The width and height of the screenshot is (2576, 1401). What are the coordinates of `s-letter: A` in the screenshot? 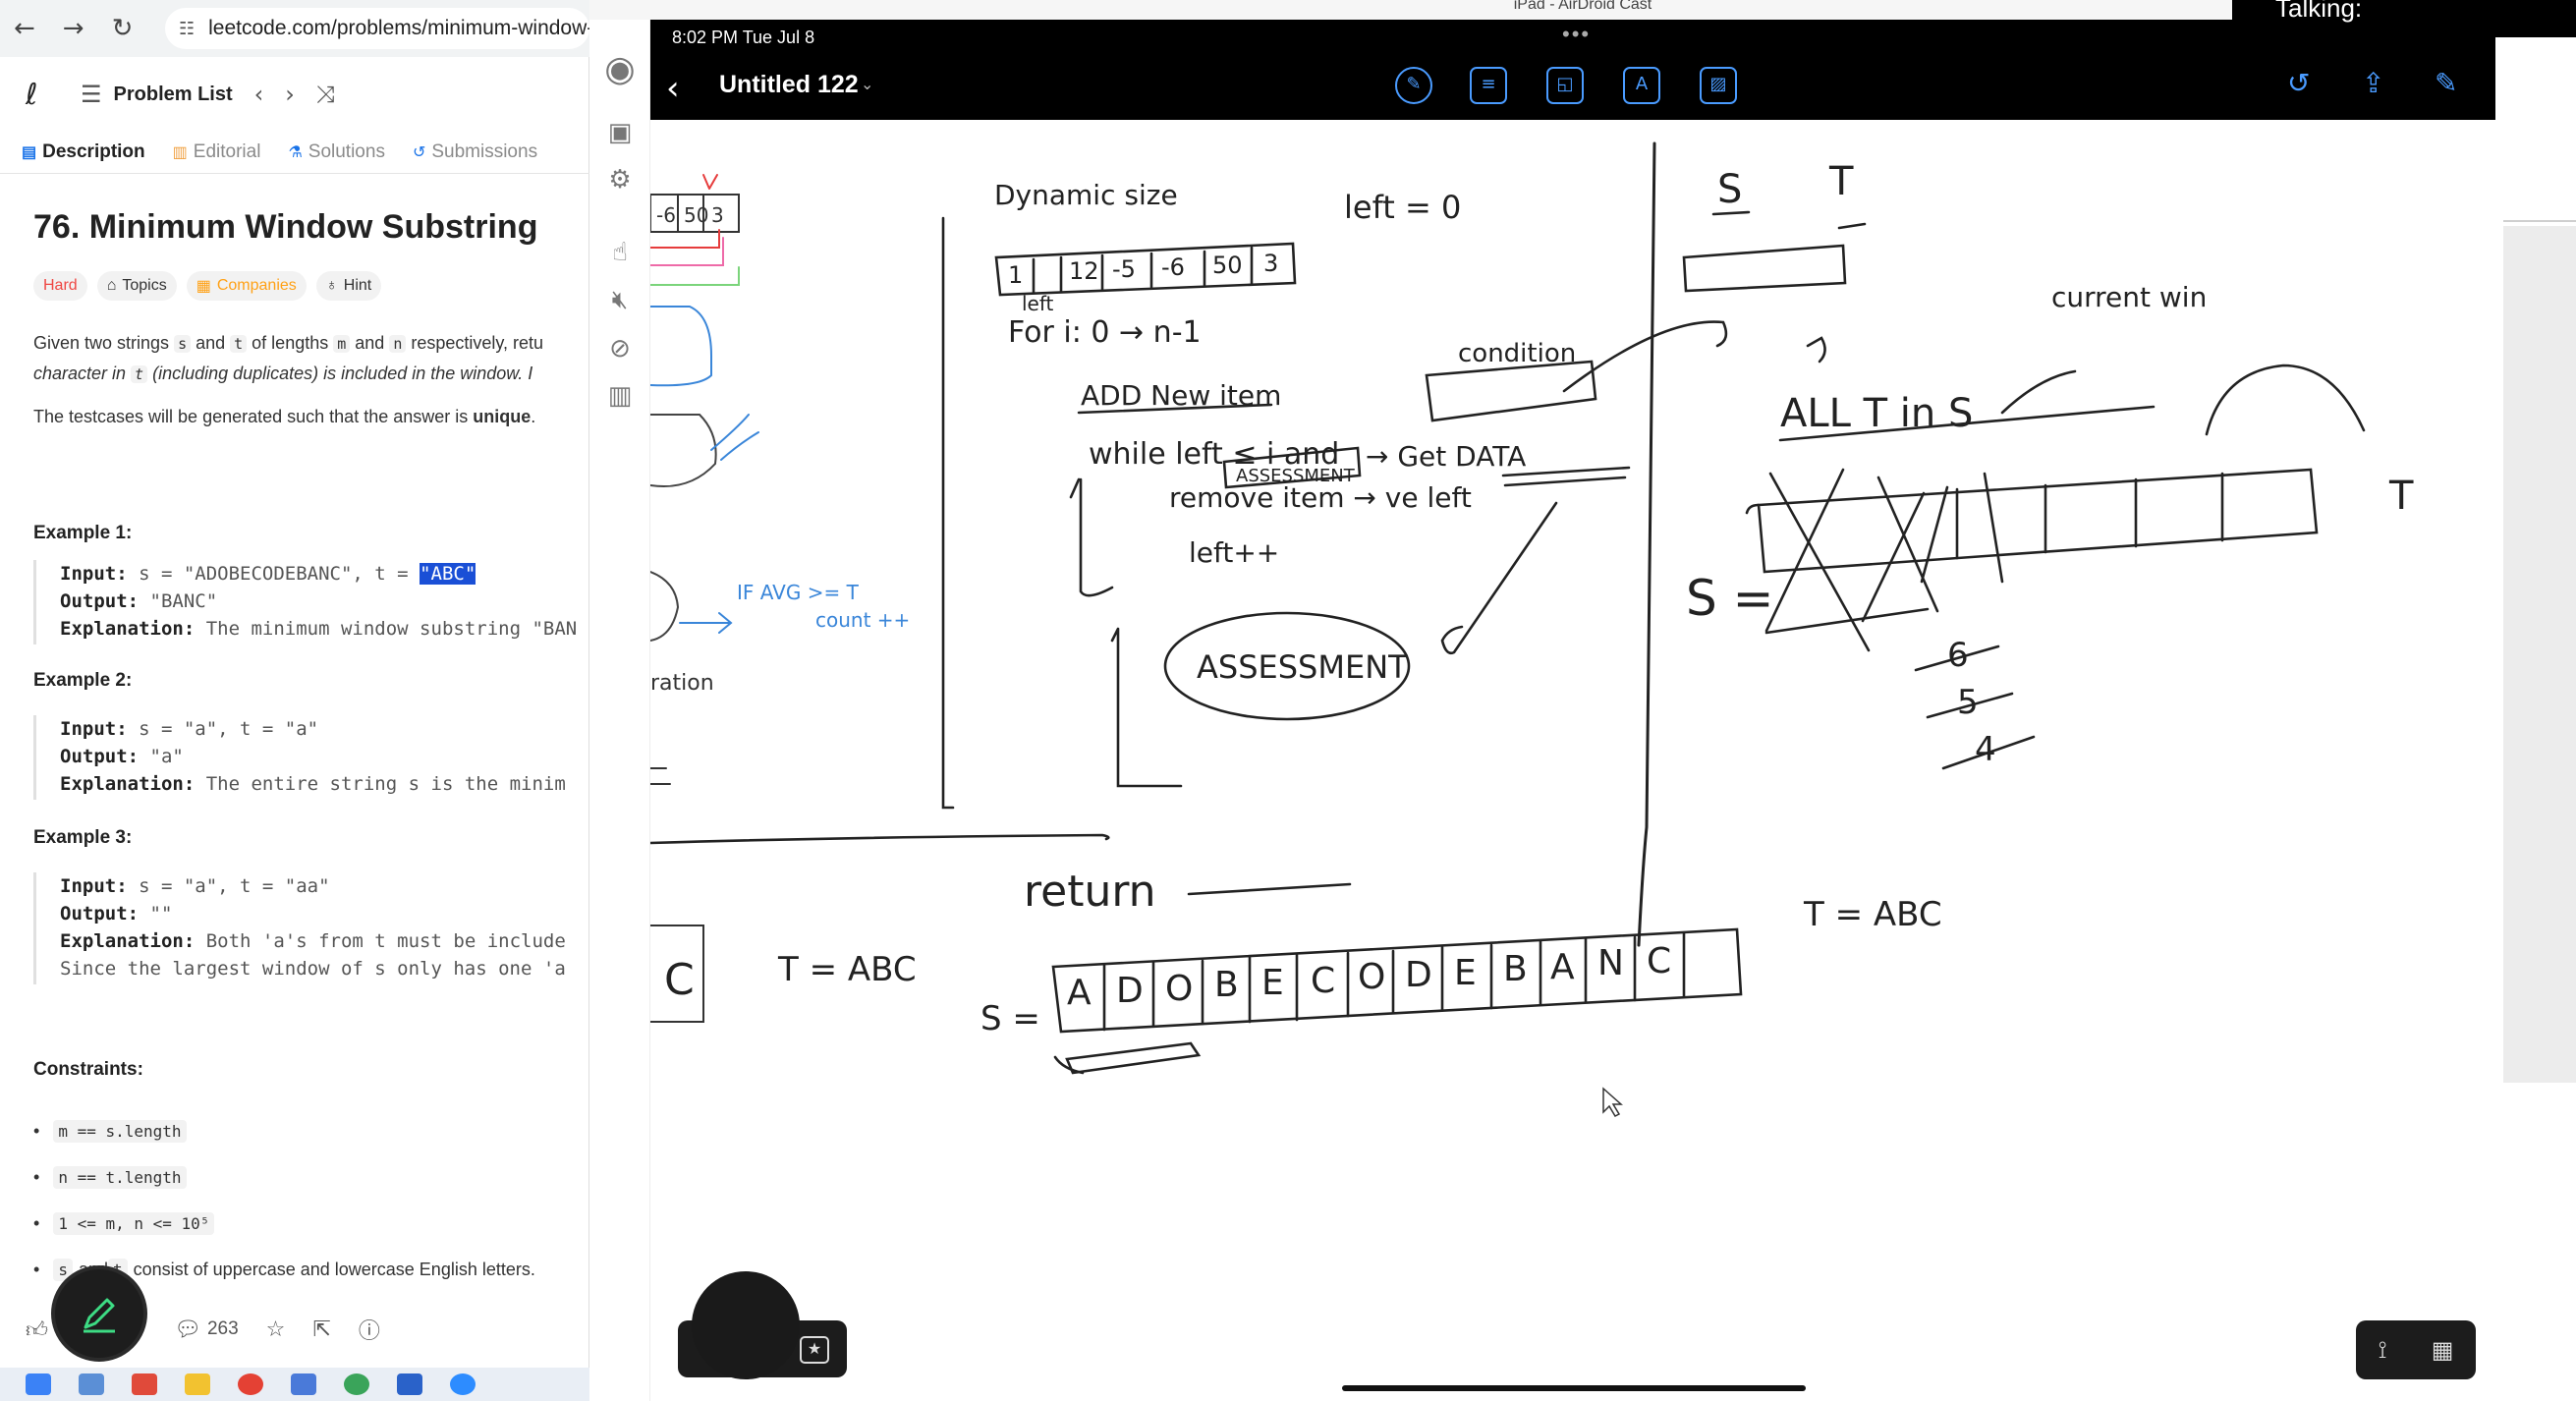 It's located at (1079, 993).